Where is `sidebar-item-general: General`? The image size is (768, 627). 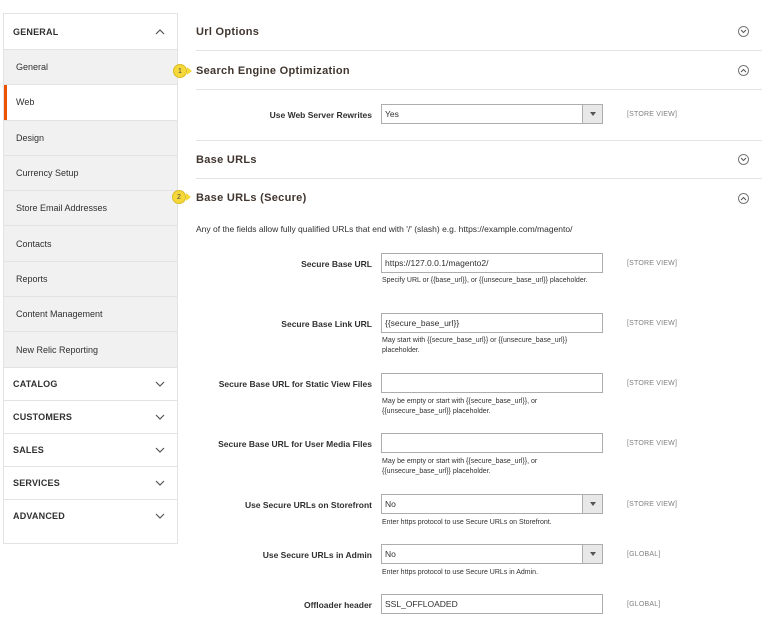 sidebar-item-general: General is located at coordinates (90, 68).